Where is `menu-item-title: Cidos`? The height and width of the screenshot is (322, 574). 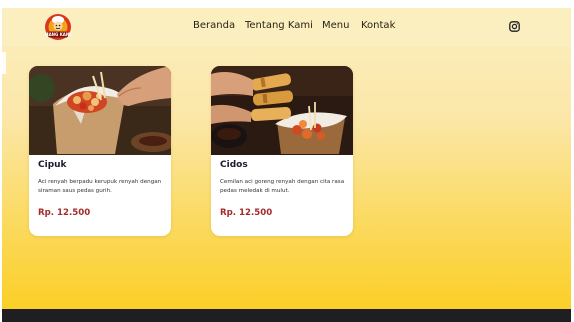
menu-item-title: Cidos is located at coordinates (234, 165).